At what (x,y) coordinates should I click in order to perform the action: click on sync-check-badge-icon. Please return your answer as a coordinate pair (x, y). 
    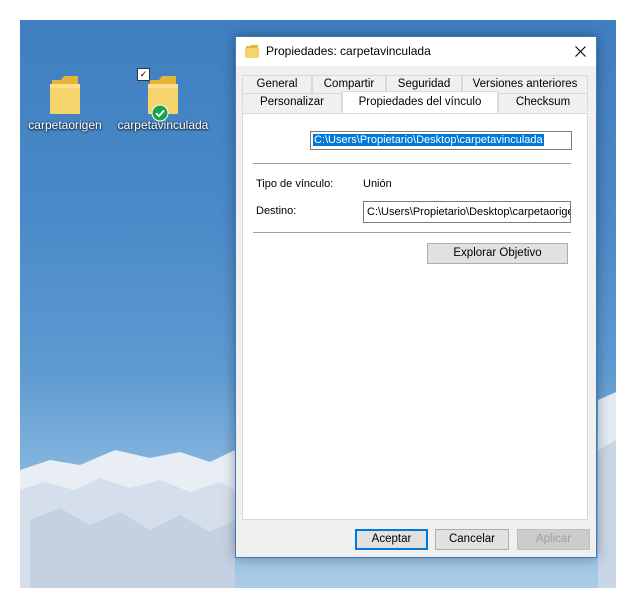
    Looking at the image, I should click on (160, 113).